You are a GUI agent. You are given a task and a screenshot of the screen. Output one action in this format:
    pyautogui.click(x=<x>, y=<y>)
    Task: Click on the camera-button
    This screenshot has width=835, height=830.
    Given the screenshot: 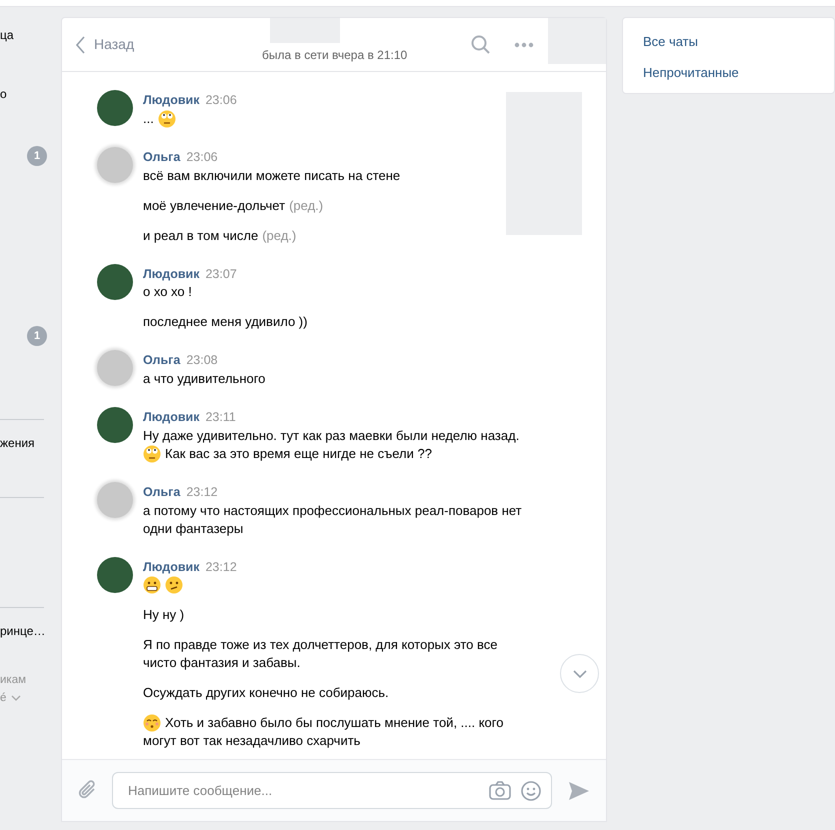 What is the action you would take?
    pyautogui.click(x=499, y=790)
    